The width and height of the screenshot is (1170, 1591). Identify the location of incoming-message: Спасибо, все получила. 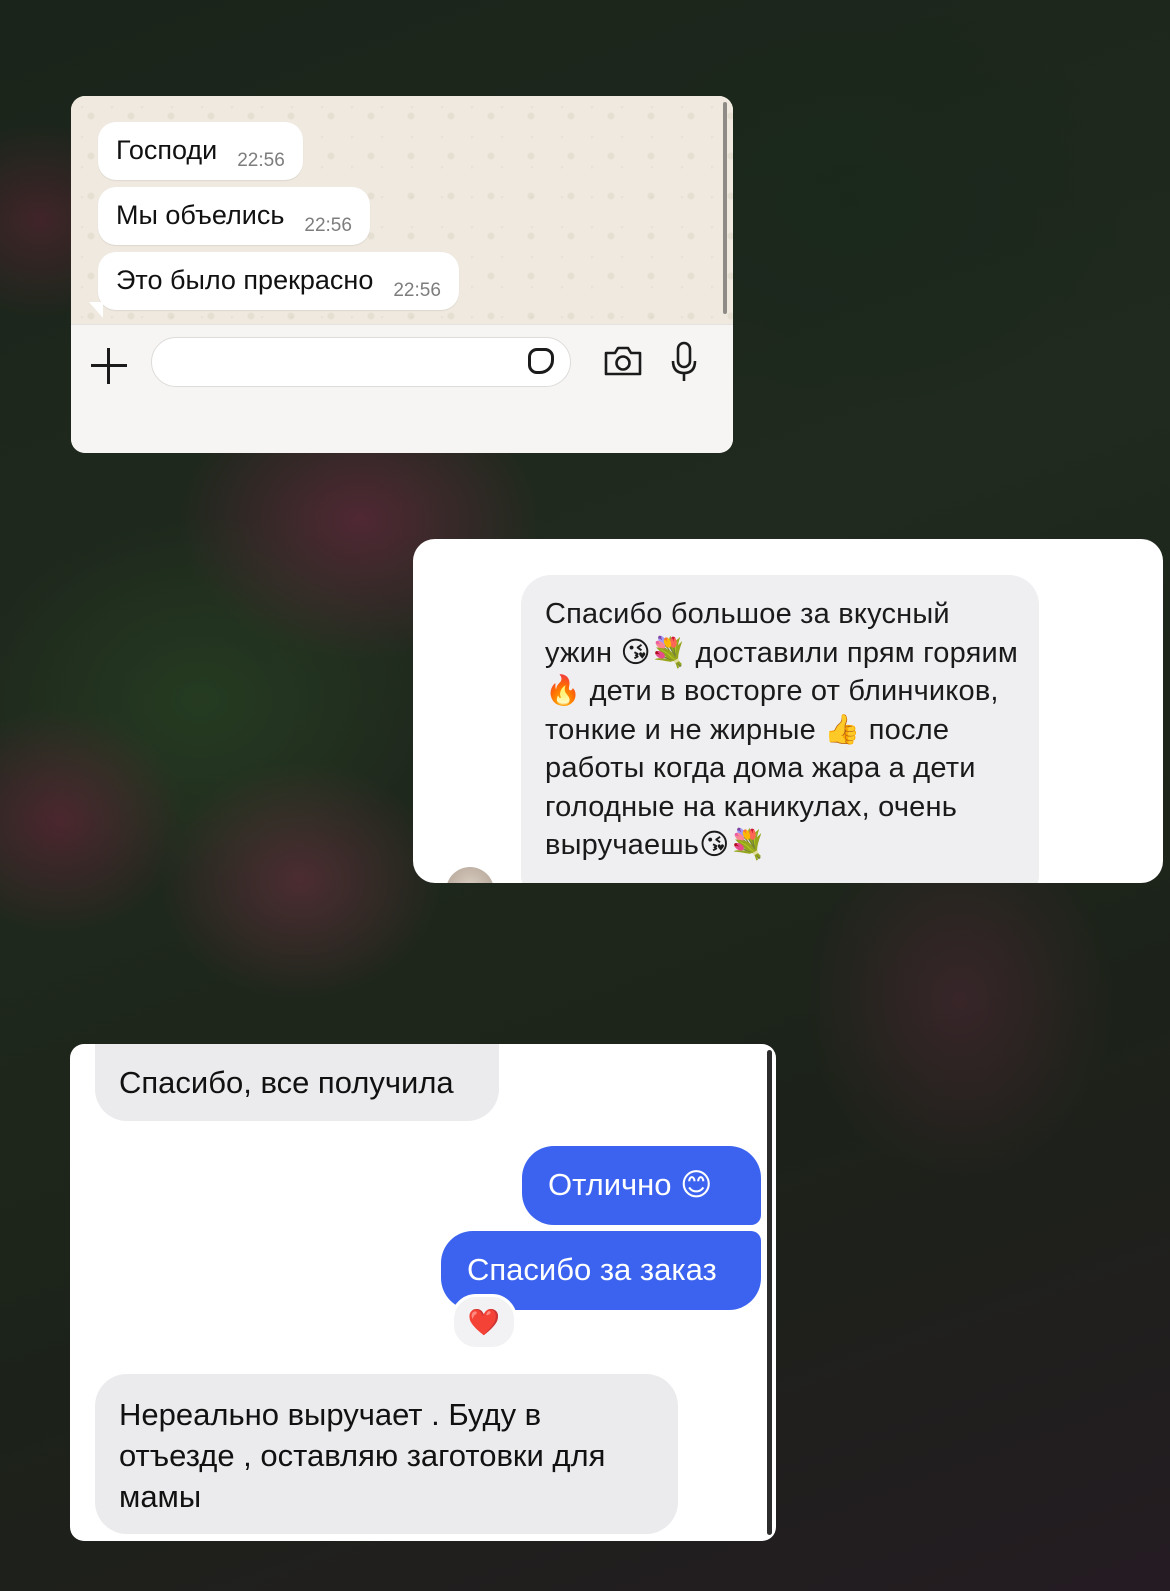
(297, 1082).